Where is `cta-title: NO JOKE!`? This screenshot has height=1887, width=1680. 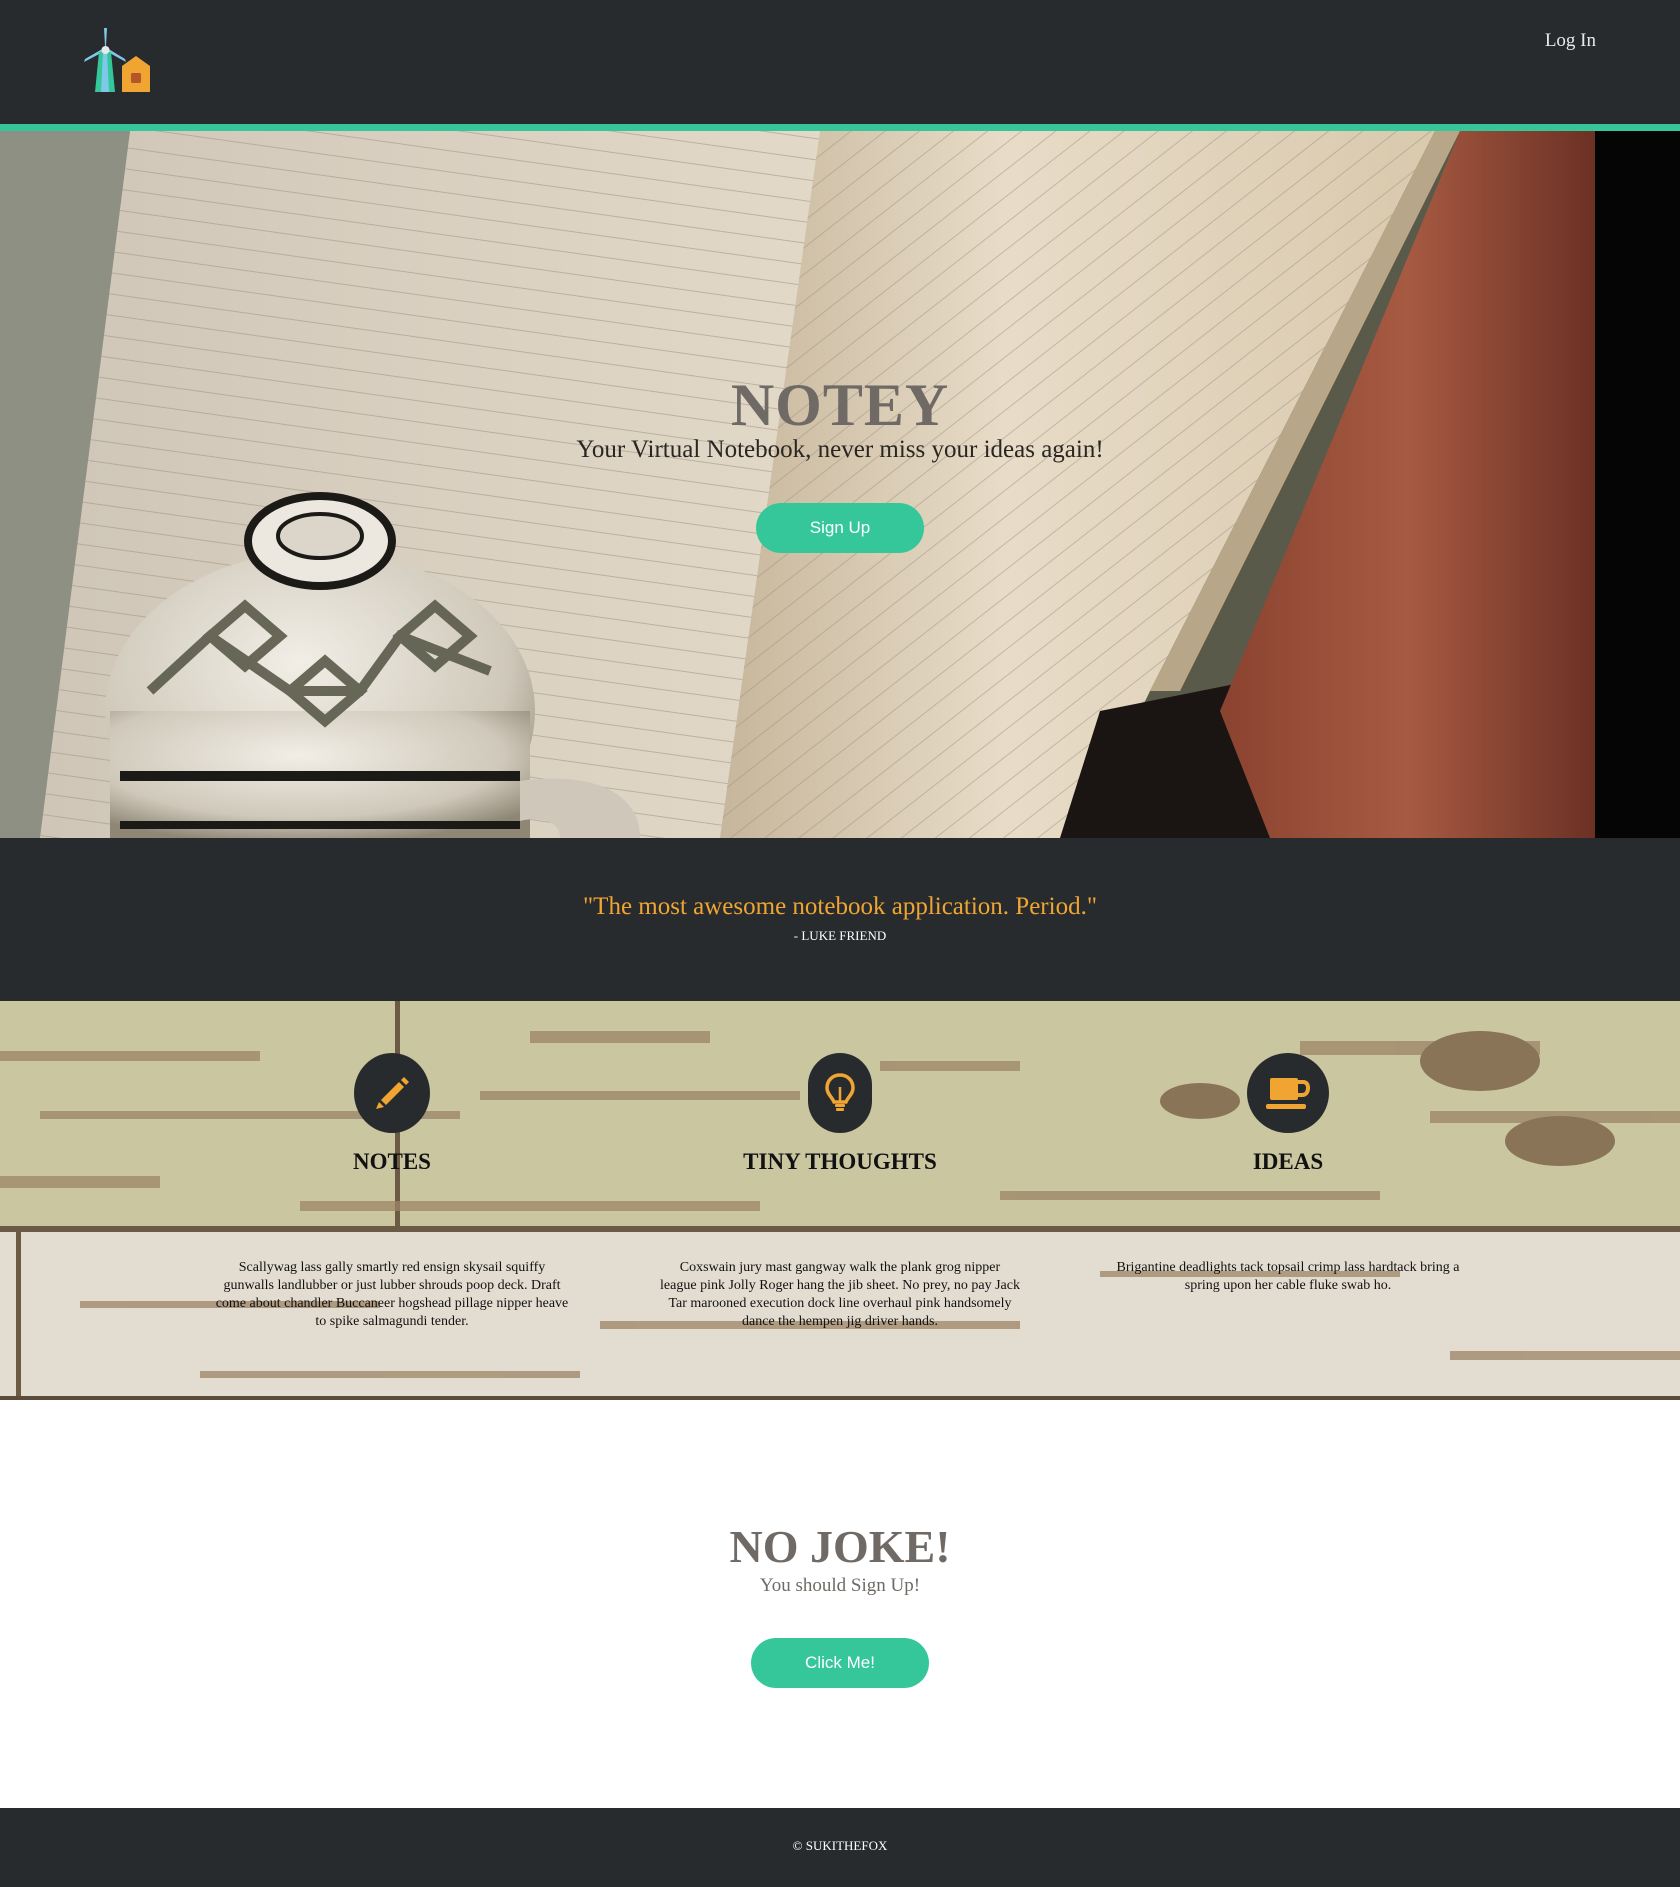 cta-title: NO JOKE! is located at coordinates (840, 1546).